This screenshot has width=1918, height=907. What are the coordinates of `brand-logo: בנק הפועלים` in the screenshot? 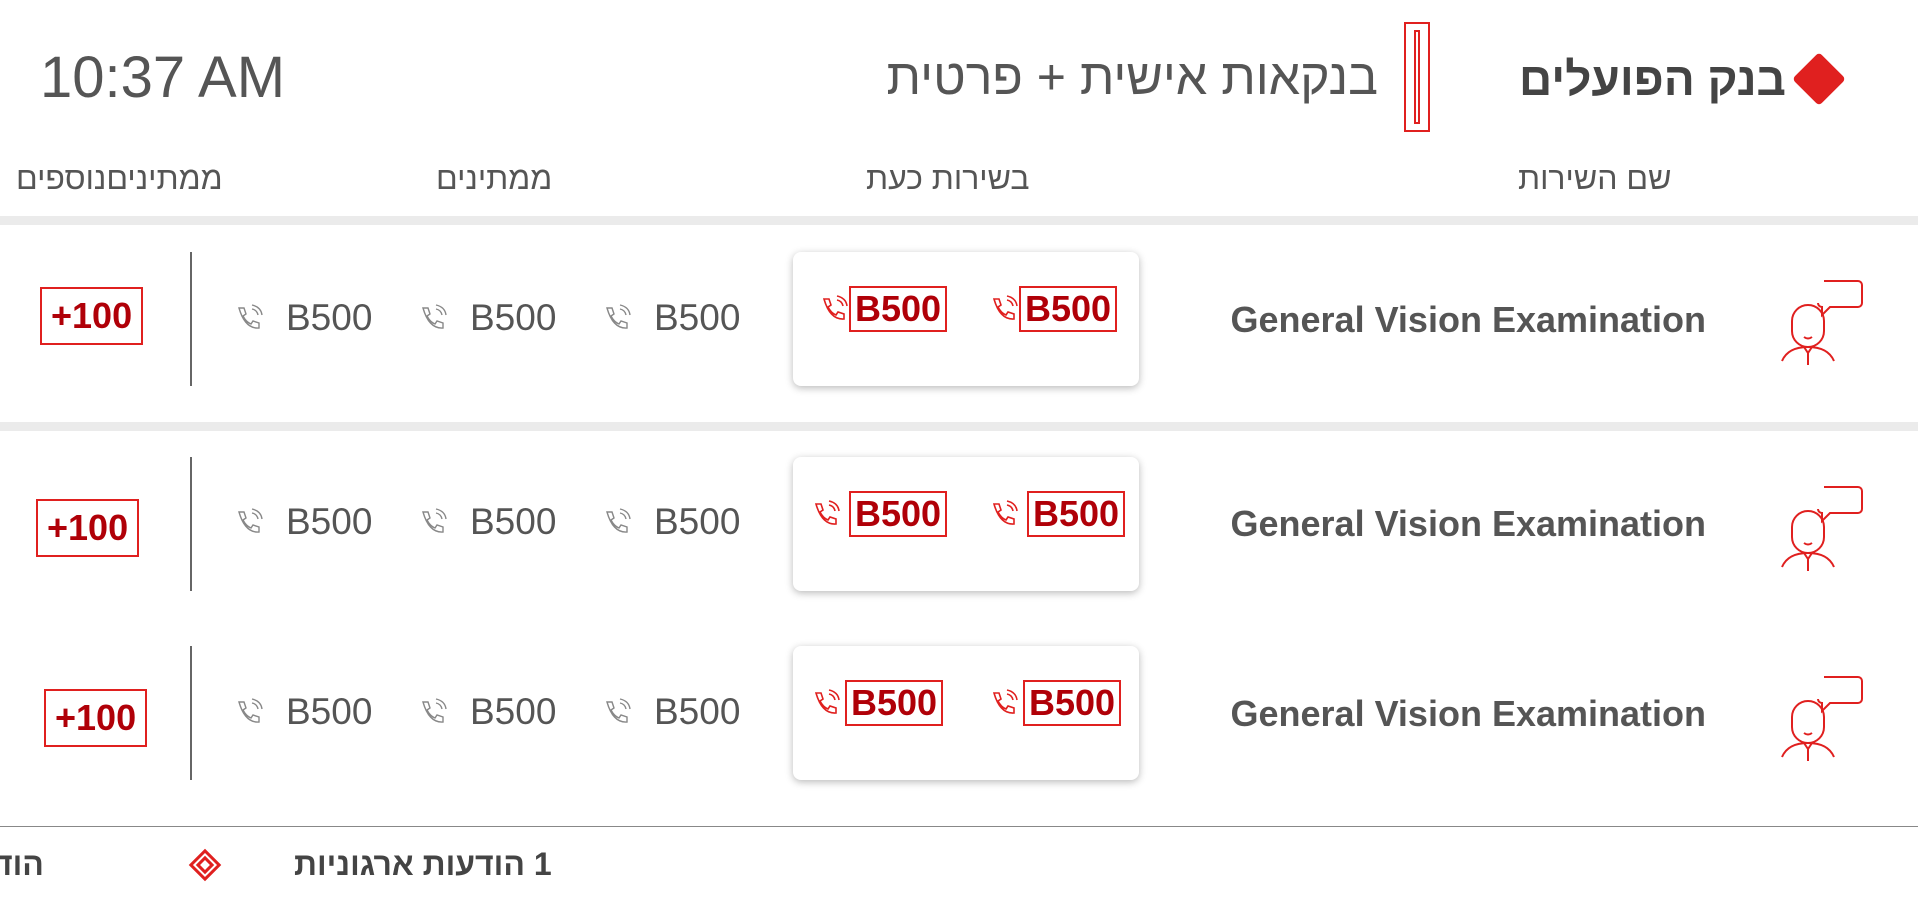 It's located at (1682, 79).